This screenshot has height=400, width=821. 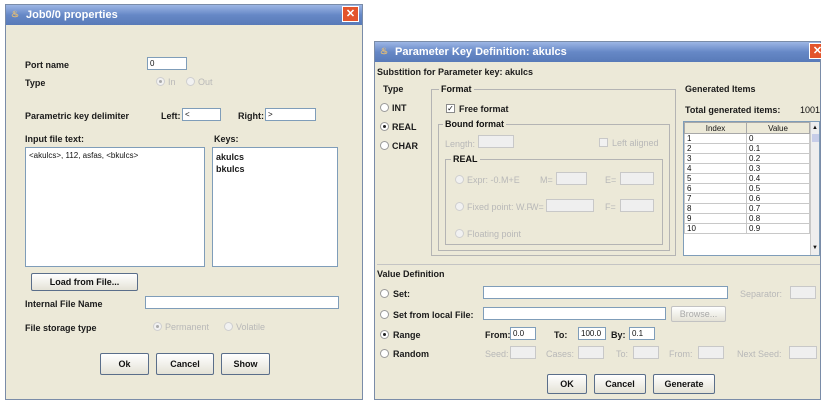 What do you see at coordinates (404, 127) in the screenshot?
I see `type-real-label: REAL` at bounding box center [404, 127].